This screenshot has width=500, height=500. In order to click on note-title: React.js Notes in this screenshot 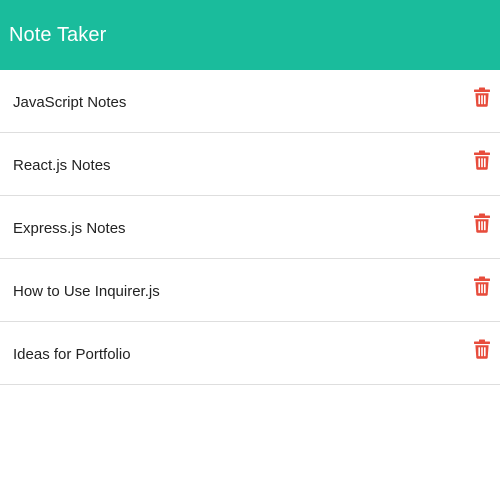, I will do `click(62, 164)`.